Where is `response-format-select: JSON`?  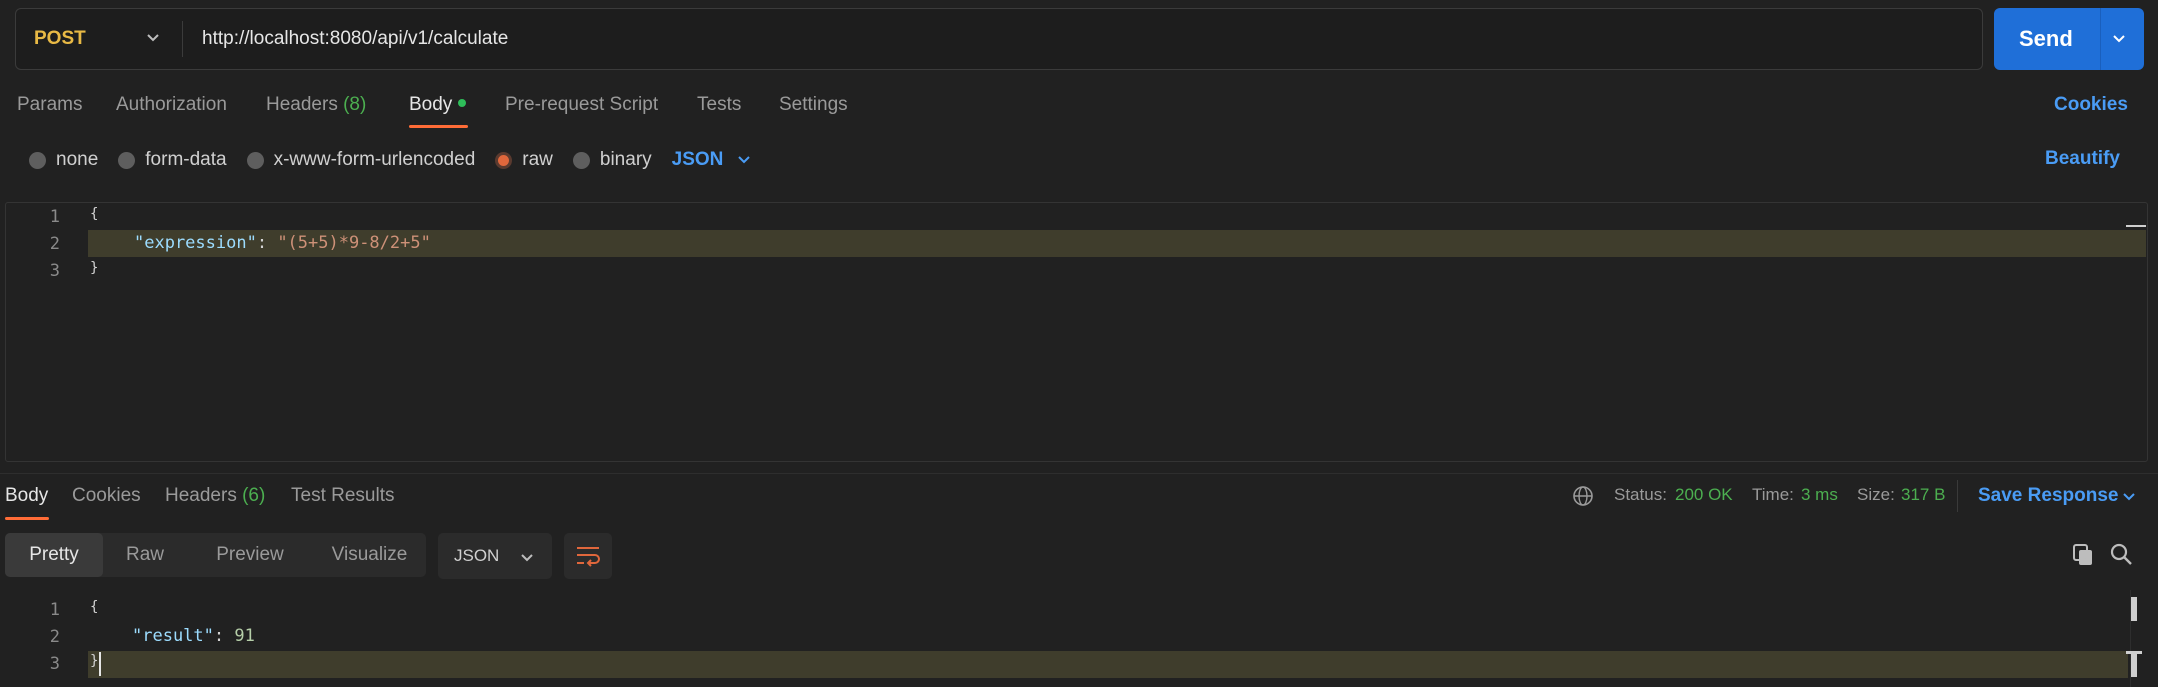 response-format-select: JSON is located at coordinates (495, 556).